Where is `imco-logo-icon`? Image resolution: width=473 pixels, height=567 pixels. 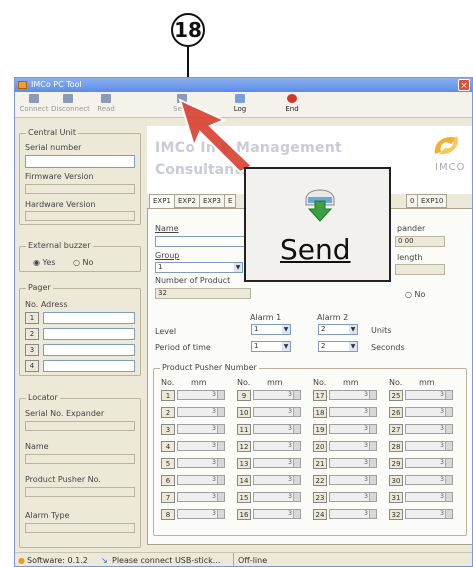
imco-logo-icon is located at coordinates (446, 145).